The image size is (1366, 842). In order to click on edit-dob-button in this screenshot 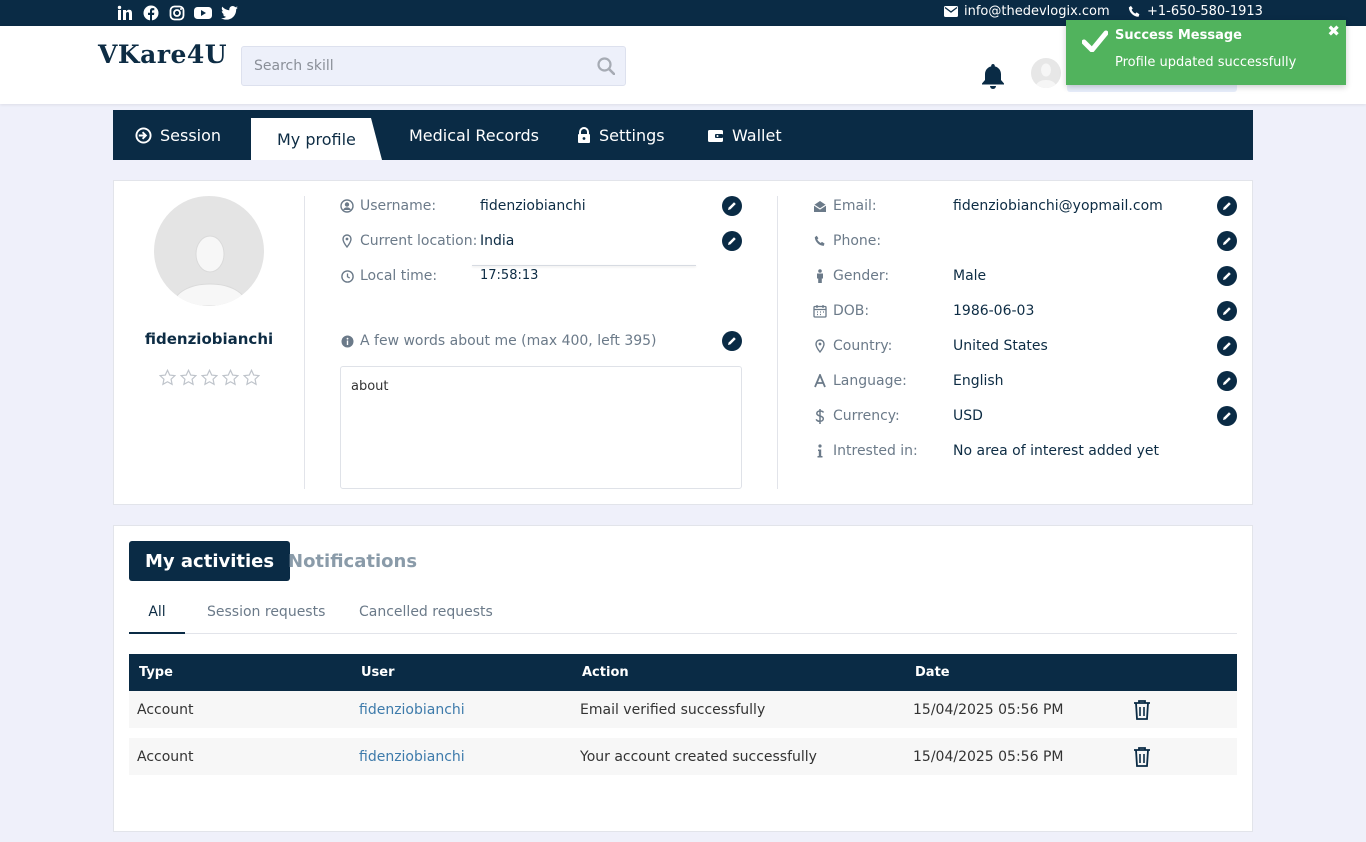, I will do `click(1227, 311)`.